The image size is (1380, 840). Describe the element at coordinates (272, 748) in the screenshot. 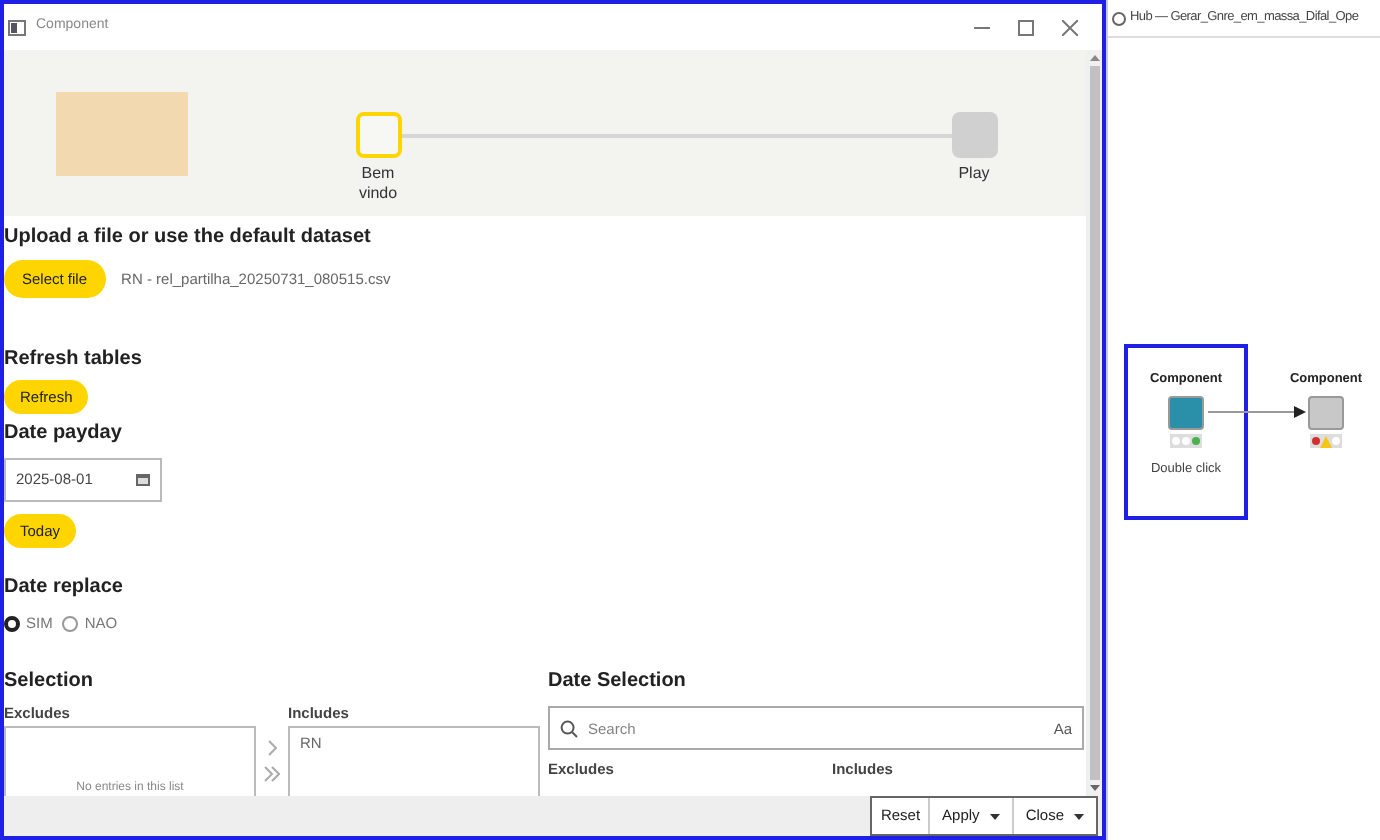

I see `move-right-icon` at that location.